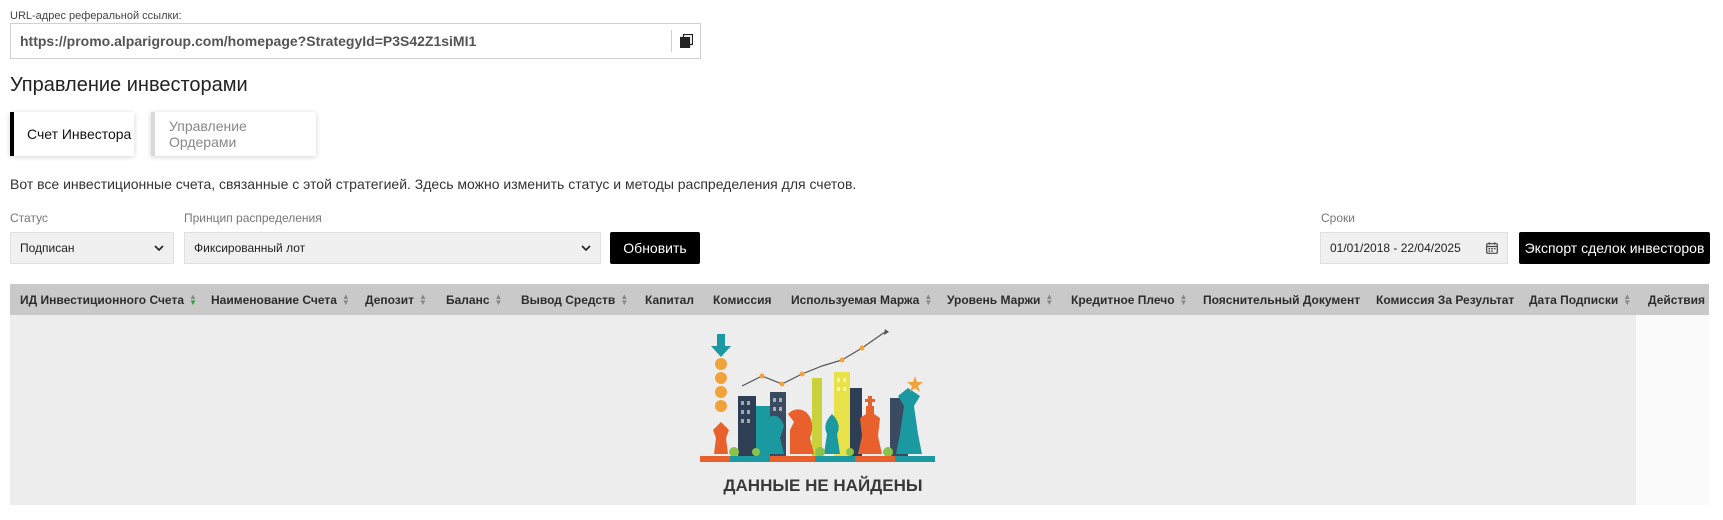 This screenshot has height=520, width=1723. I want to click on distribution-value: Фиксированный лот, so click(250, 248).